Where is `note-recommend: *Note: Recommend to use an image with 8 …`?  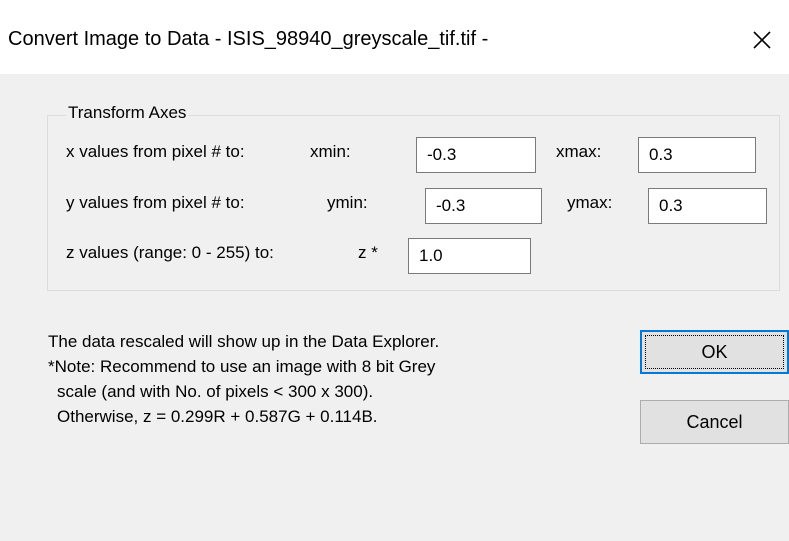
note-recommend: *Note: Recommend to use an image with 8 … is located at coordinates (242, 366).